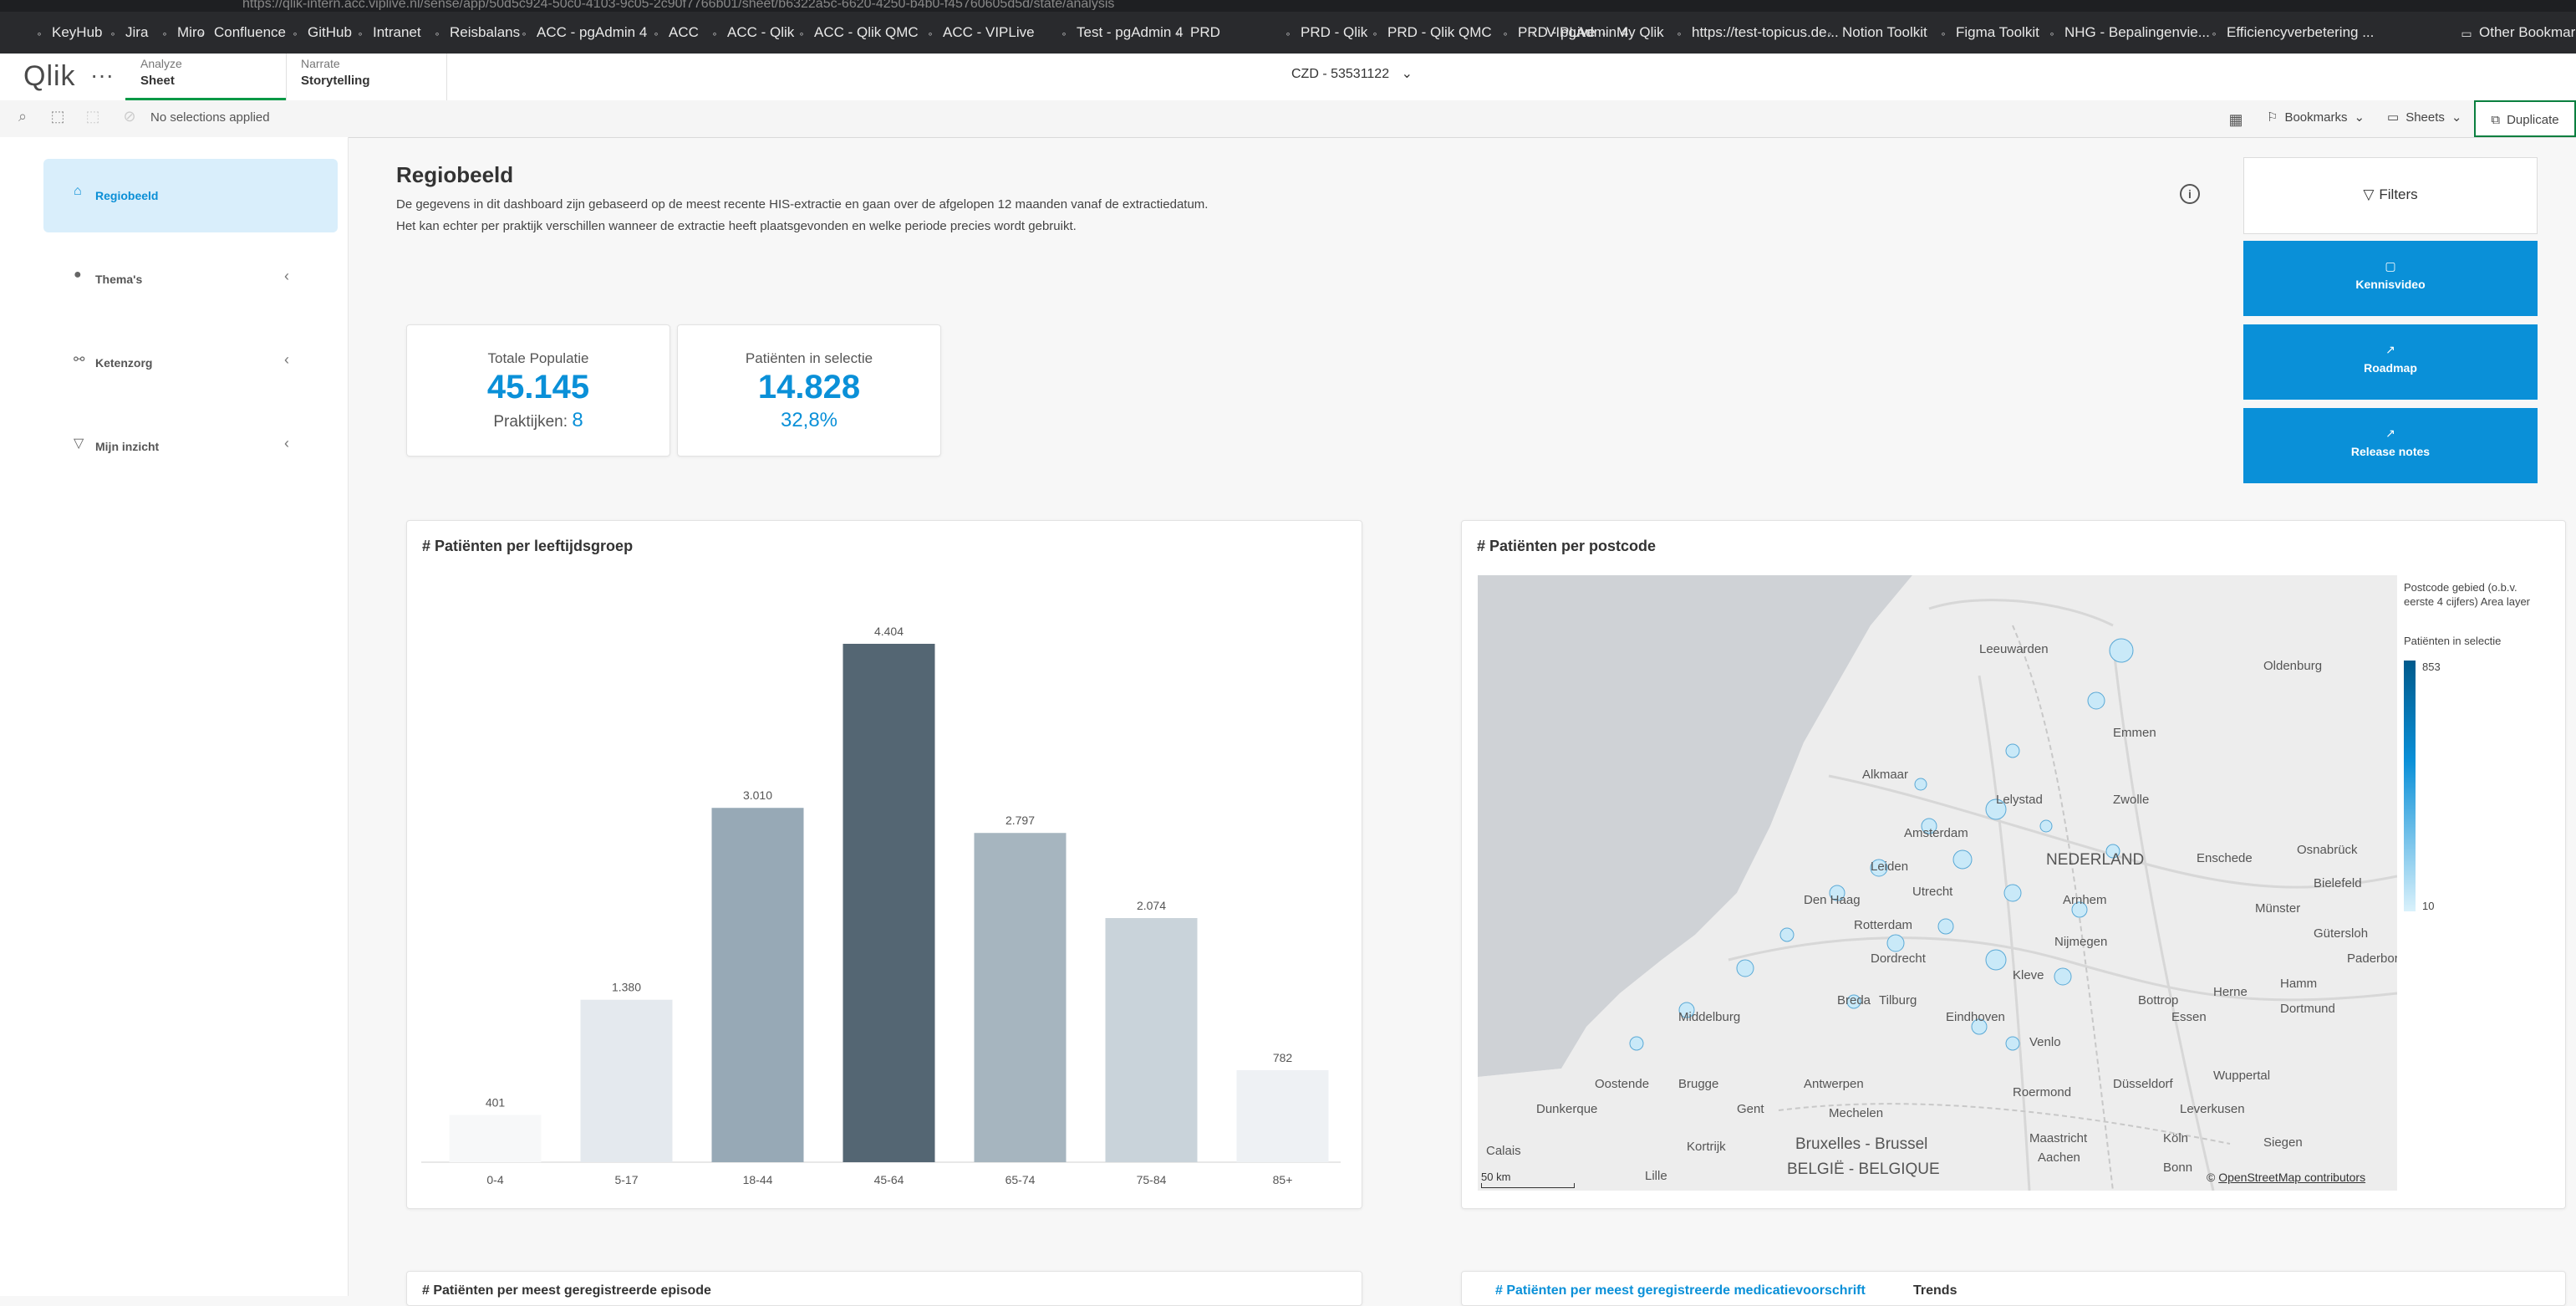  Describe the element at coordinates (49, 77) in the screenshot. I see `qlik-logo: Qlik` at that location.